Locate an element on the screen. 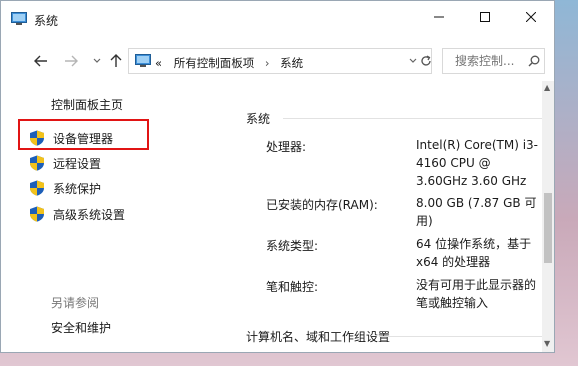 Image resolution: width=578 pixels, height=366 pixels. breadcrumb-overflow: « is located at coordinates (158, 63).